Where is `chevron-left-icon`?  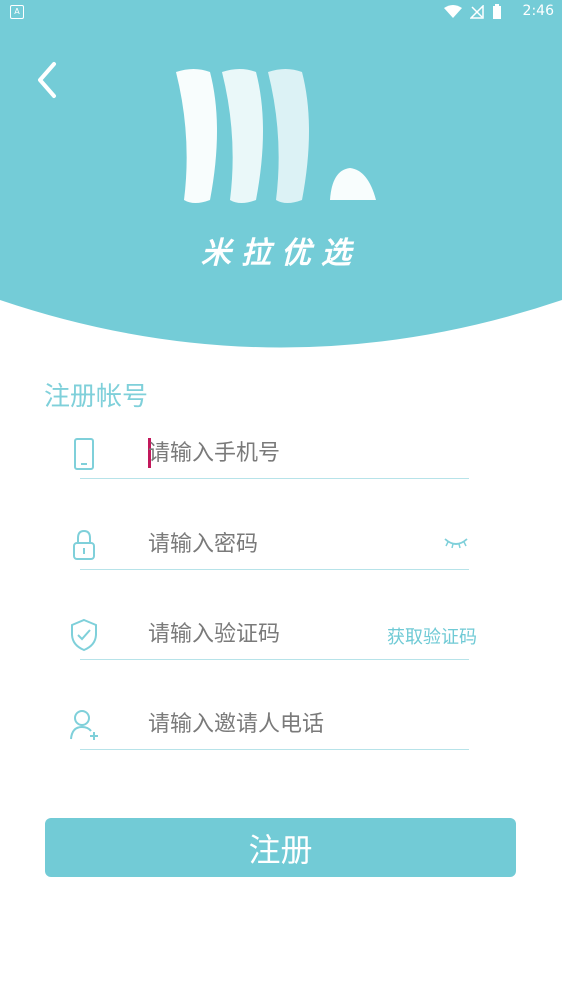 chevron-left-icon is located at coordinates (47, 80).